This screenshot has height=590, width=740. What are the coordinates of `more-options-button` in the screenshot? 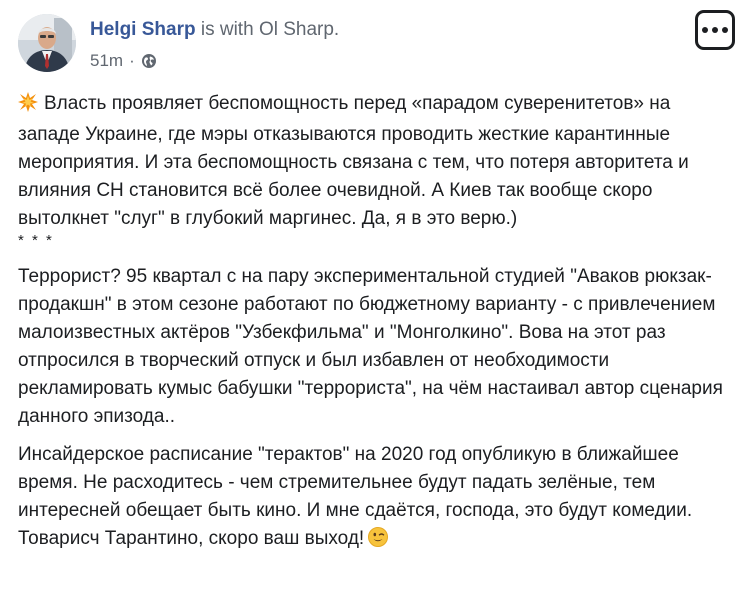 It's located at (715, 30).